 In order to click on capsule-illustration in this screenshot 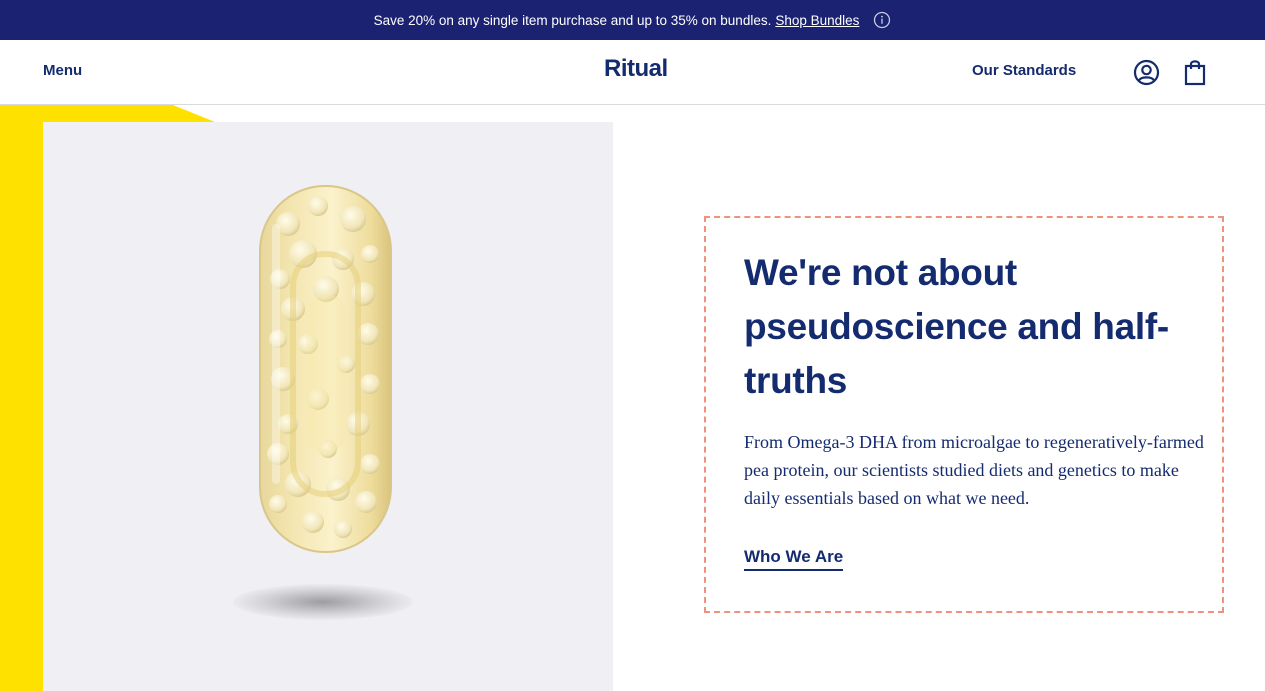, I will do `click(325, 369)`.